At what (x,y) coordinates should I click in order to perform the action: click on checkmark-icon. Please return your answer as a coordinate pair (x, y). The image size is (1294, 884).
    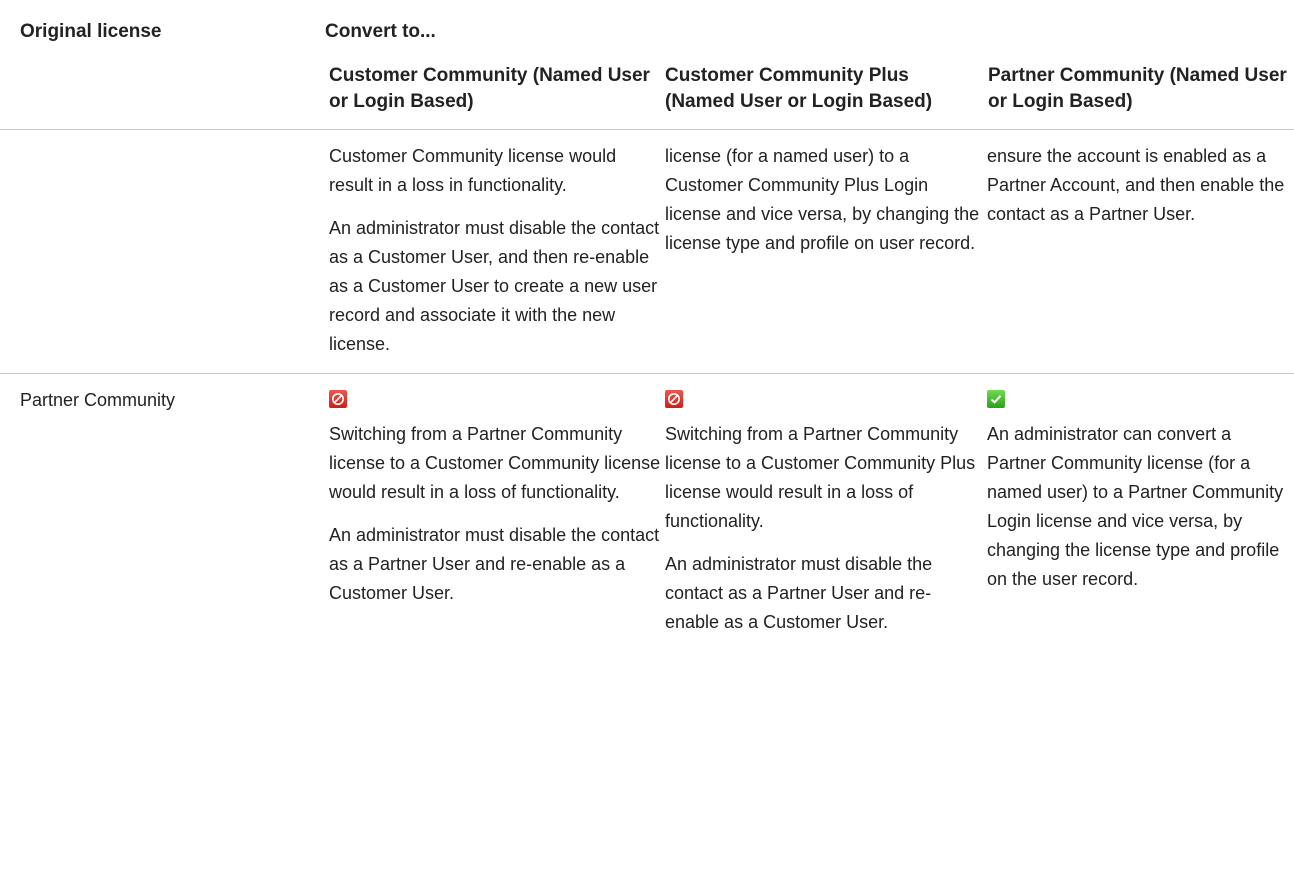
    Looking at the image, I should click on (996, 399).